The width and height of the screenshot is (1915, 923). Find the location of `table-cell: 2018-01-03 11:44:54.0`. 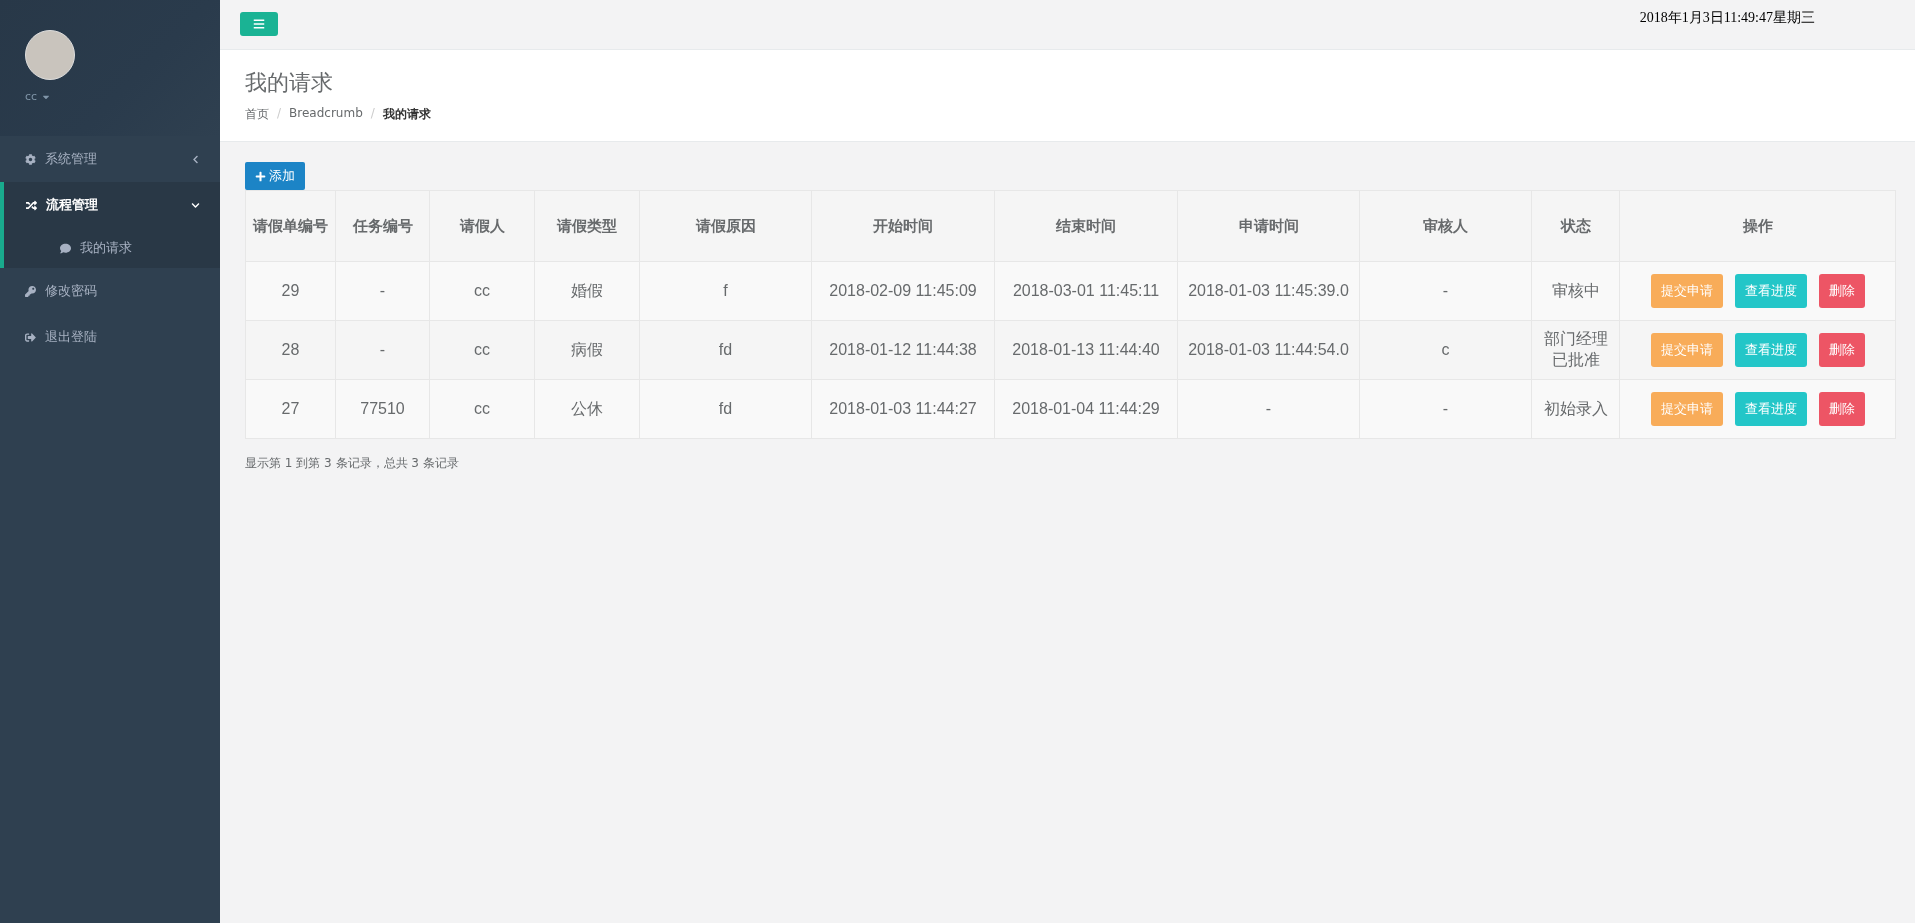

table-cell: 2018-01-03 11:44:54.0 is located at coordinates (1268, 350).